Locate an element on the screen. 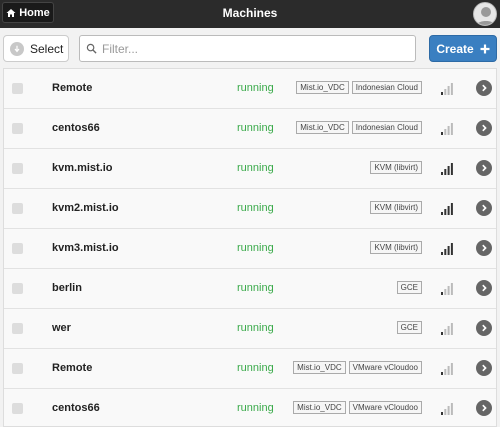 The height and width of the screenshot is (427, 500). machine-name: berlin is located at coordinates (67, 288).